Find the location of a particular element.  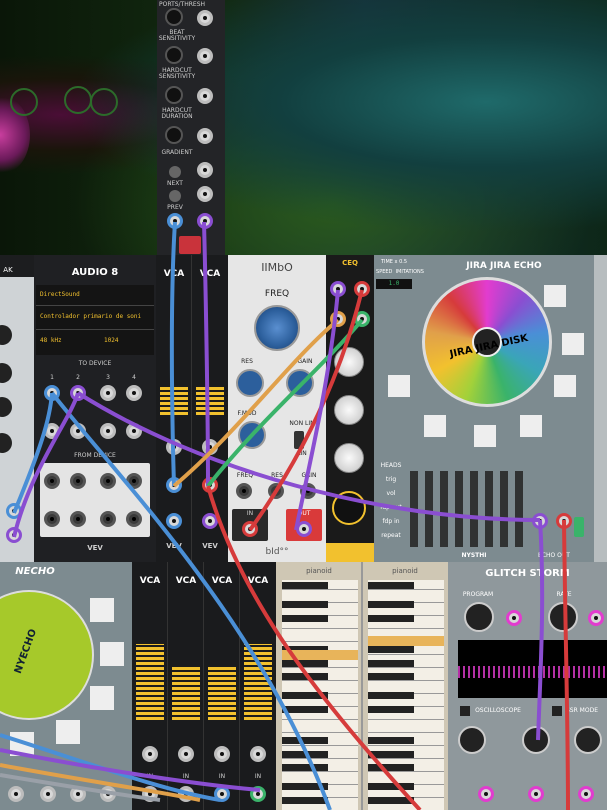

freq-knob is located at coordinates (277, 328).